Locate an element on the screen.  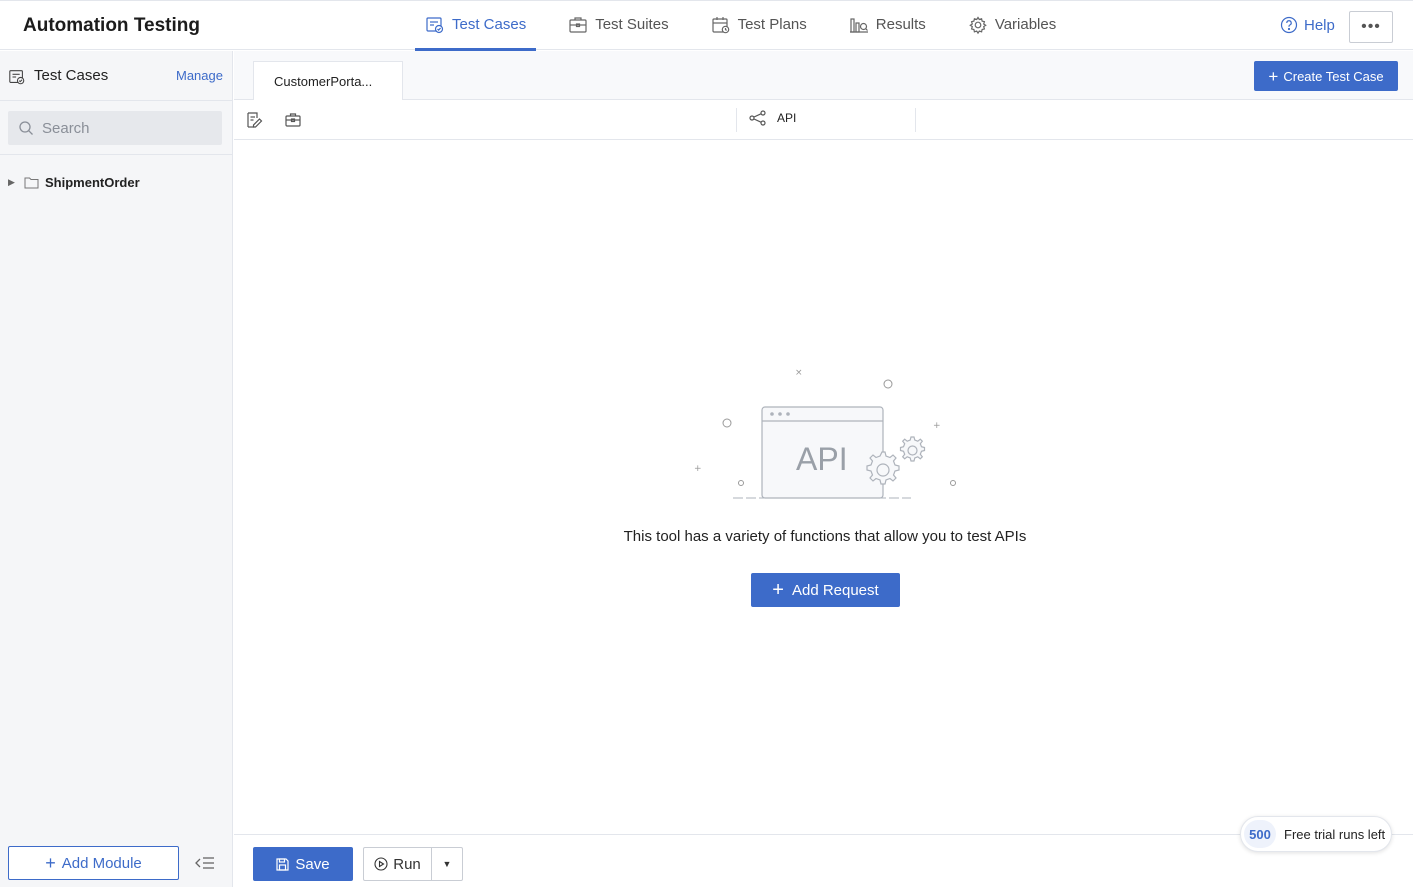
tab-test-cases: Test Cases is located at coordinates (476, 26).